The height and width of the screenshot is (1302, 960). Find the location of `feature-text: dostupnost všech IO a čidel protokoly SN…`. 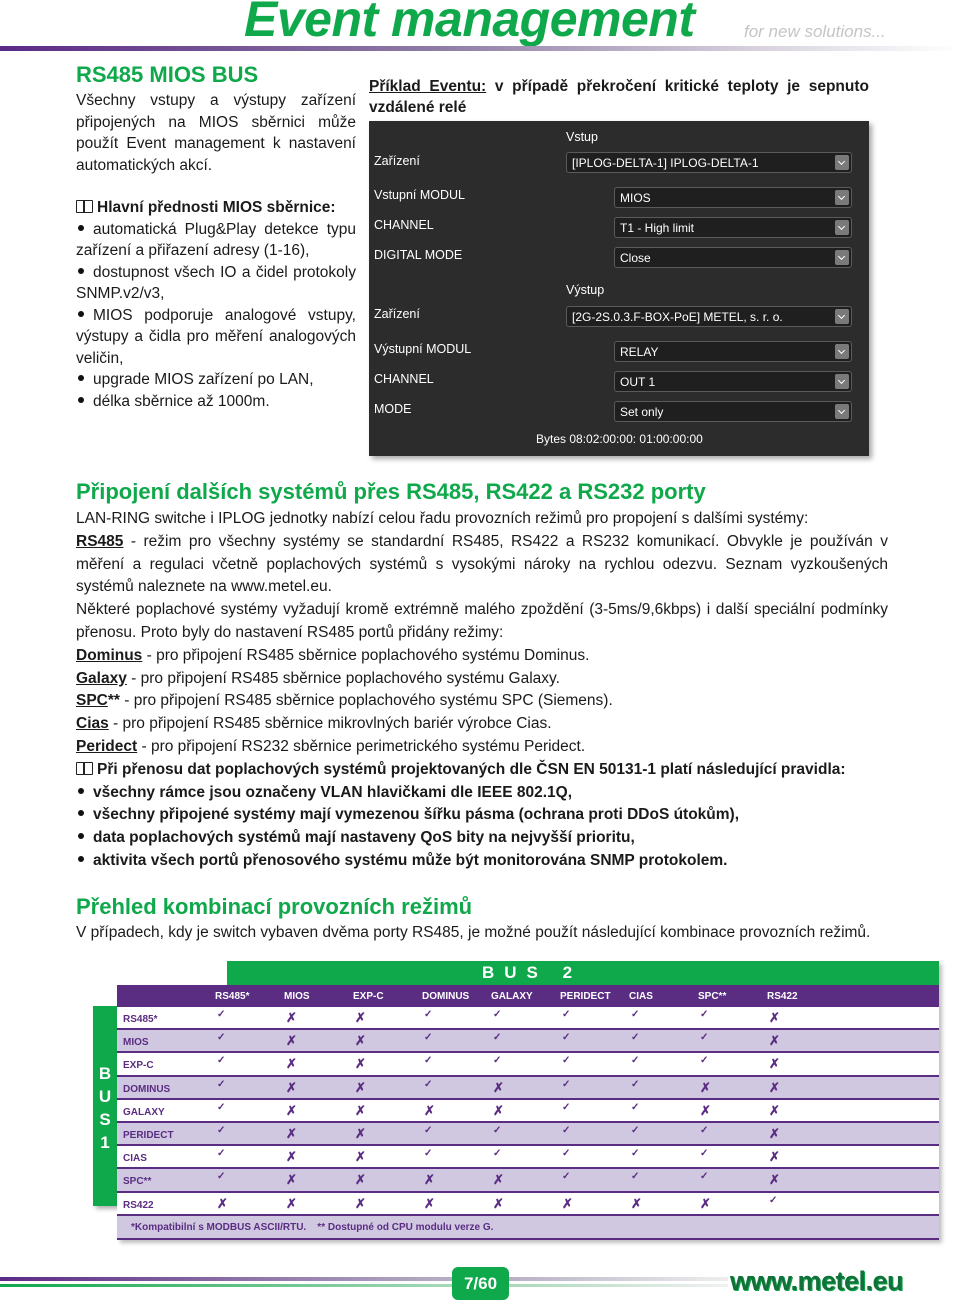

feature-text: dostupnost všech IO a čidel protokoly SN… is located at coordinates (216, 283).